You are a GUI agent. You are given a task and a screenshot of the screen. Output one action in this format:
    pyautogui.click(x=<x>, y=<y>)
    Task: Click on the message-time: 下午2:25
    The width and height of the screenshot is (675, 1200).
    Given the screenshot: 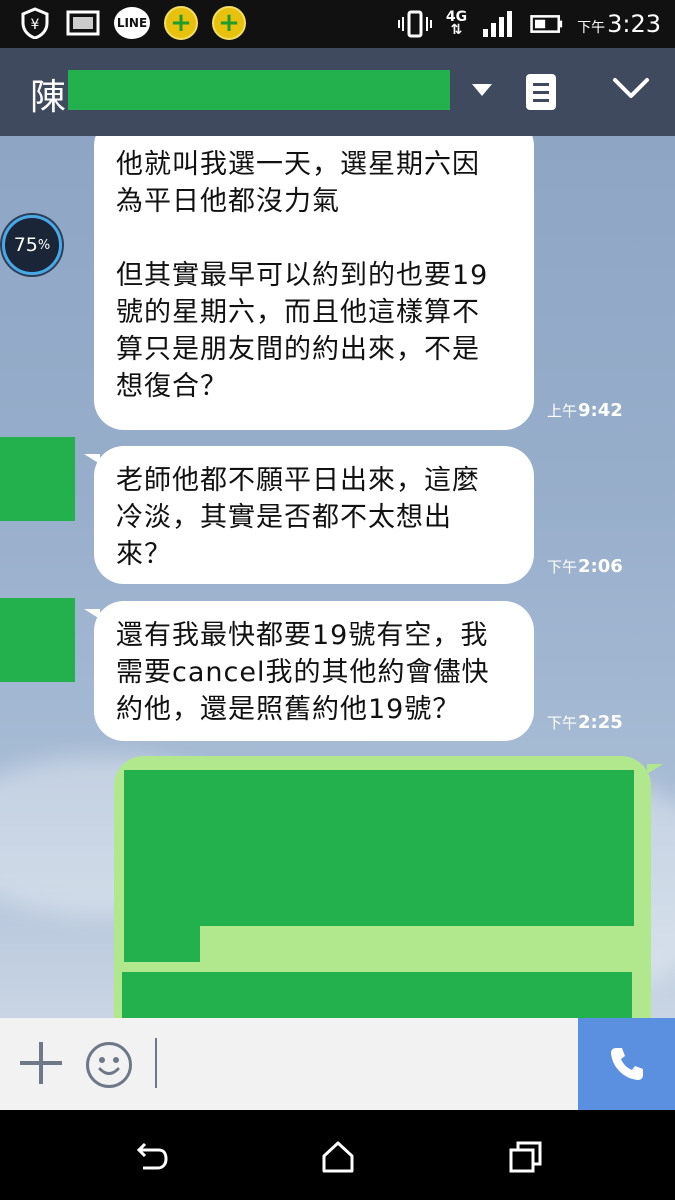 What is the action you would take?
    pyautogui.click(x=585, y=722)
    